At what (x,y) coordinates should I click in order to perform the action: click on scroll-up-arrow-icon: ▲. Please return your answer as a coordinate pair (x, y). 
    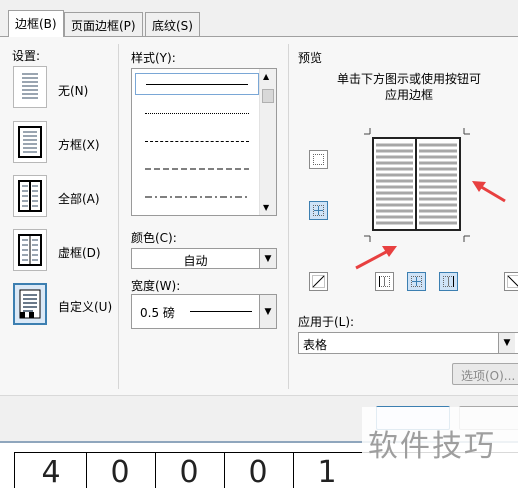
    Looking at the image, I should click on (266, 76).